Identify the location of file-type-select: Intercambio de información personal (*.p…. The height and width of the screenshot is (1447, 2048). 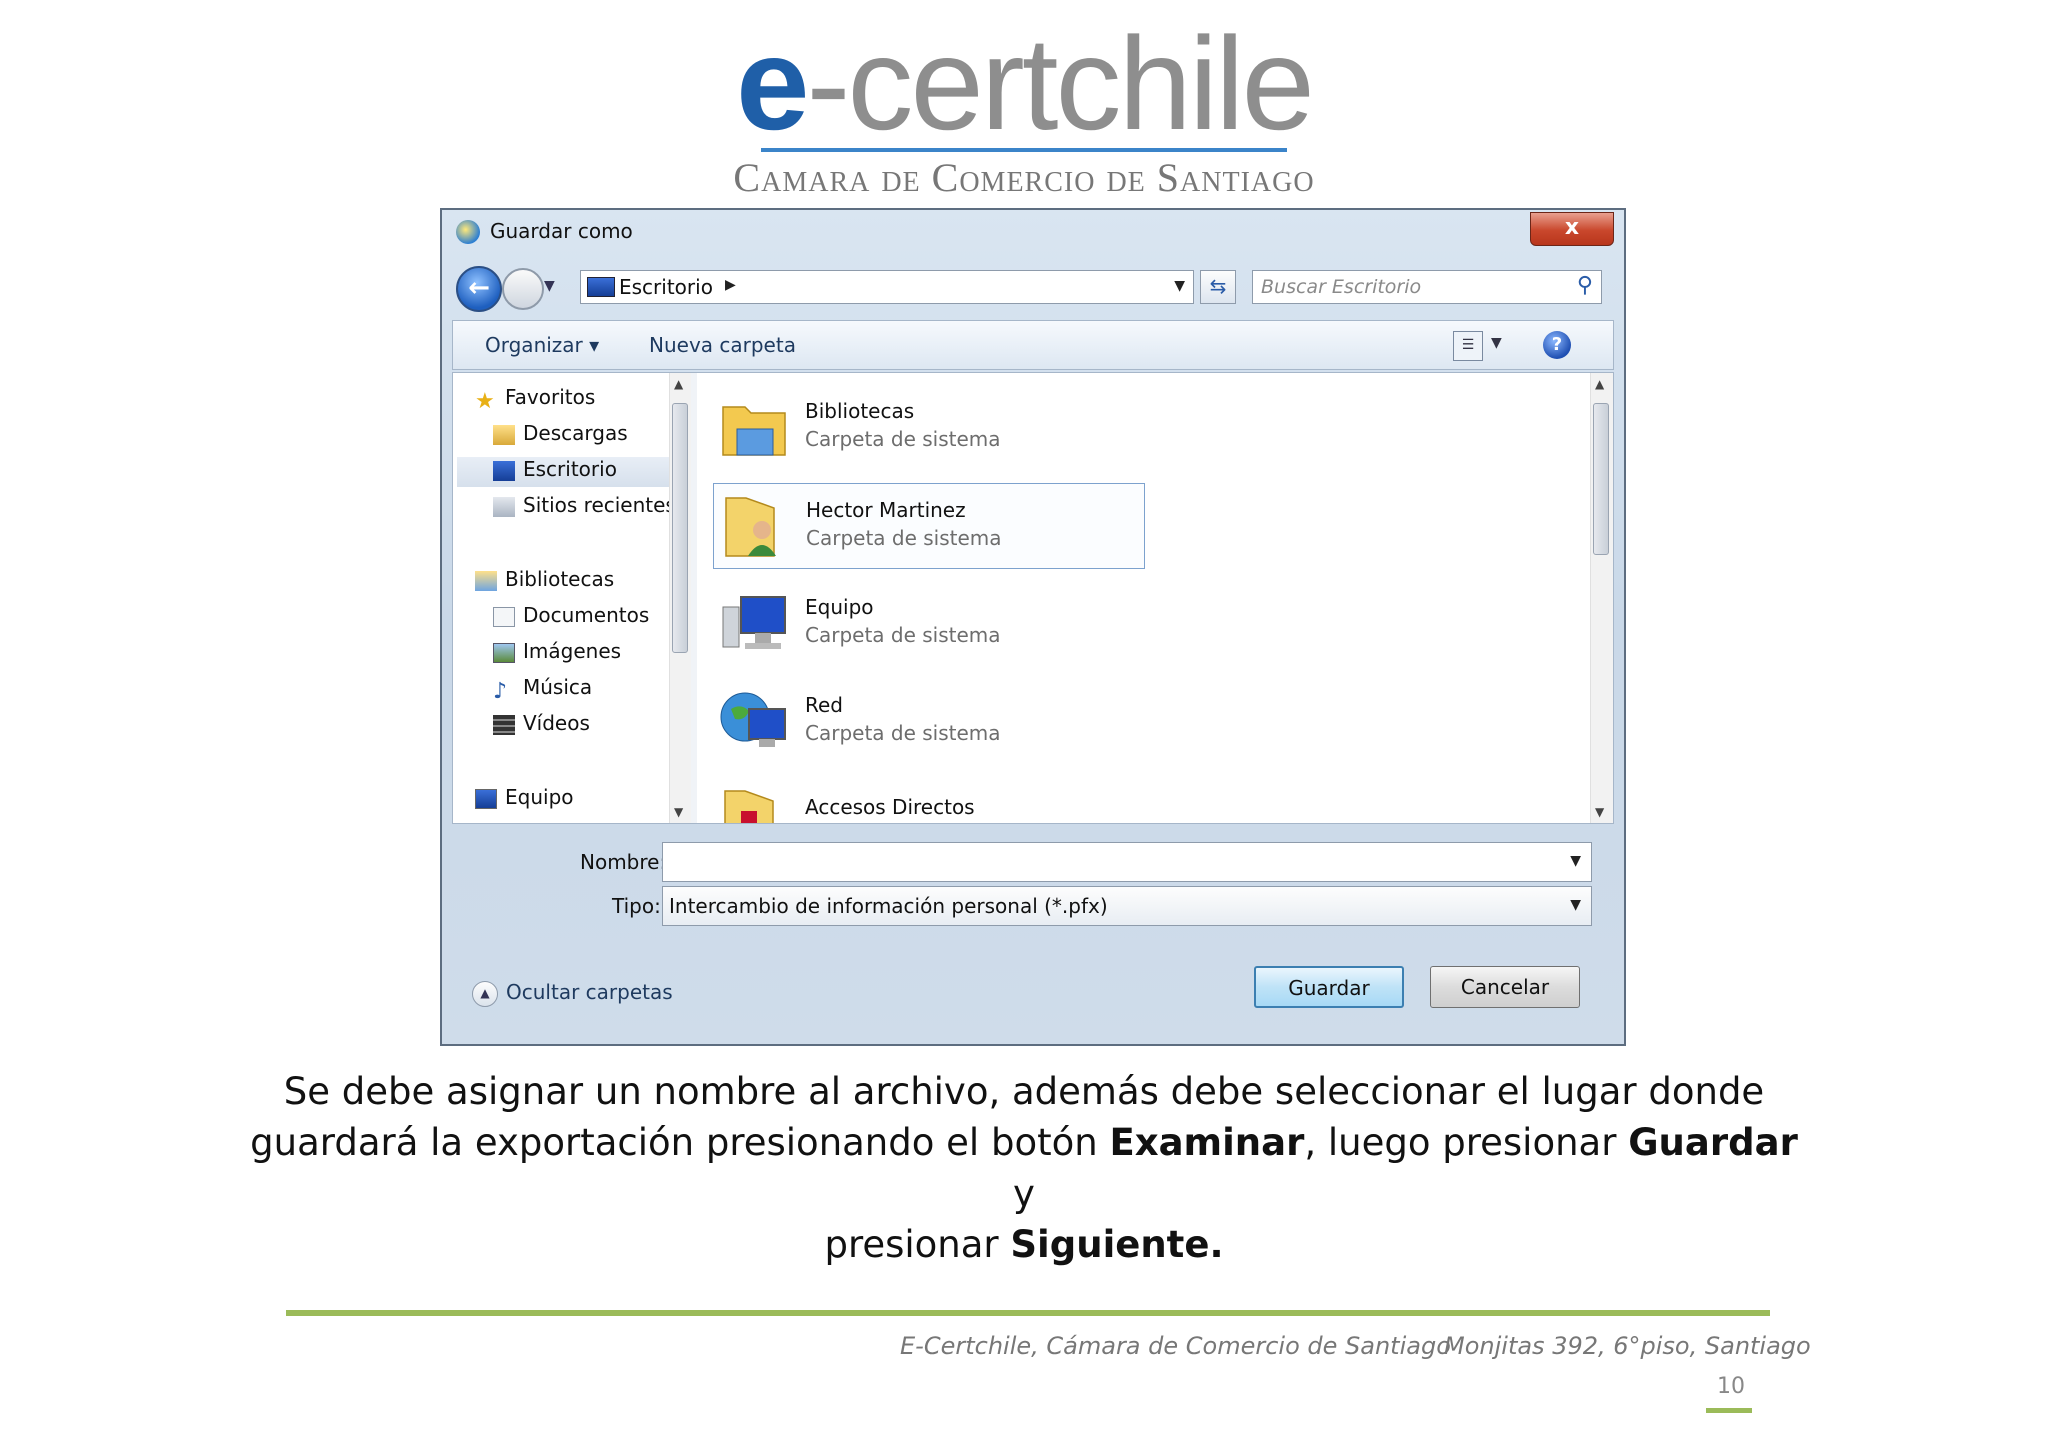
(1127, 906).